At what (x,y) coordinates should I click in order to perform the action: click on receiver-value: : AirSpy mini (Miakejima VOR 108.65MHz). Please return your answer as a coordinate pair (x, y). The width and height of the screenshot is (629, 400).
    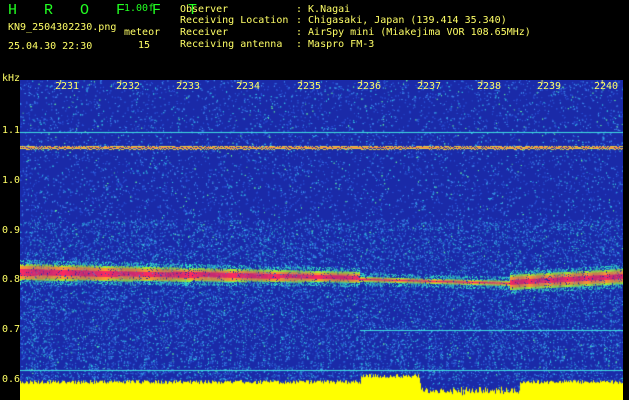
    Looking at the image, I should click on (413, 32).